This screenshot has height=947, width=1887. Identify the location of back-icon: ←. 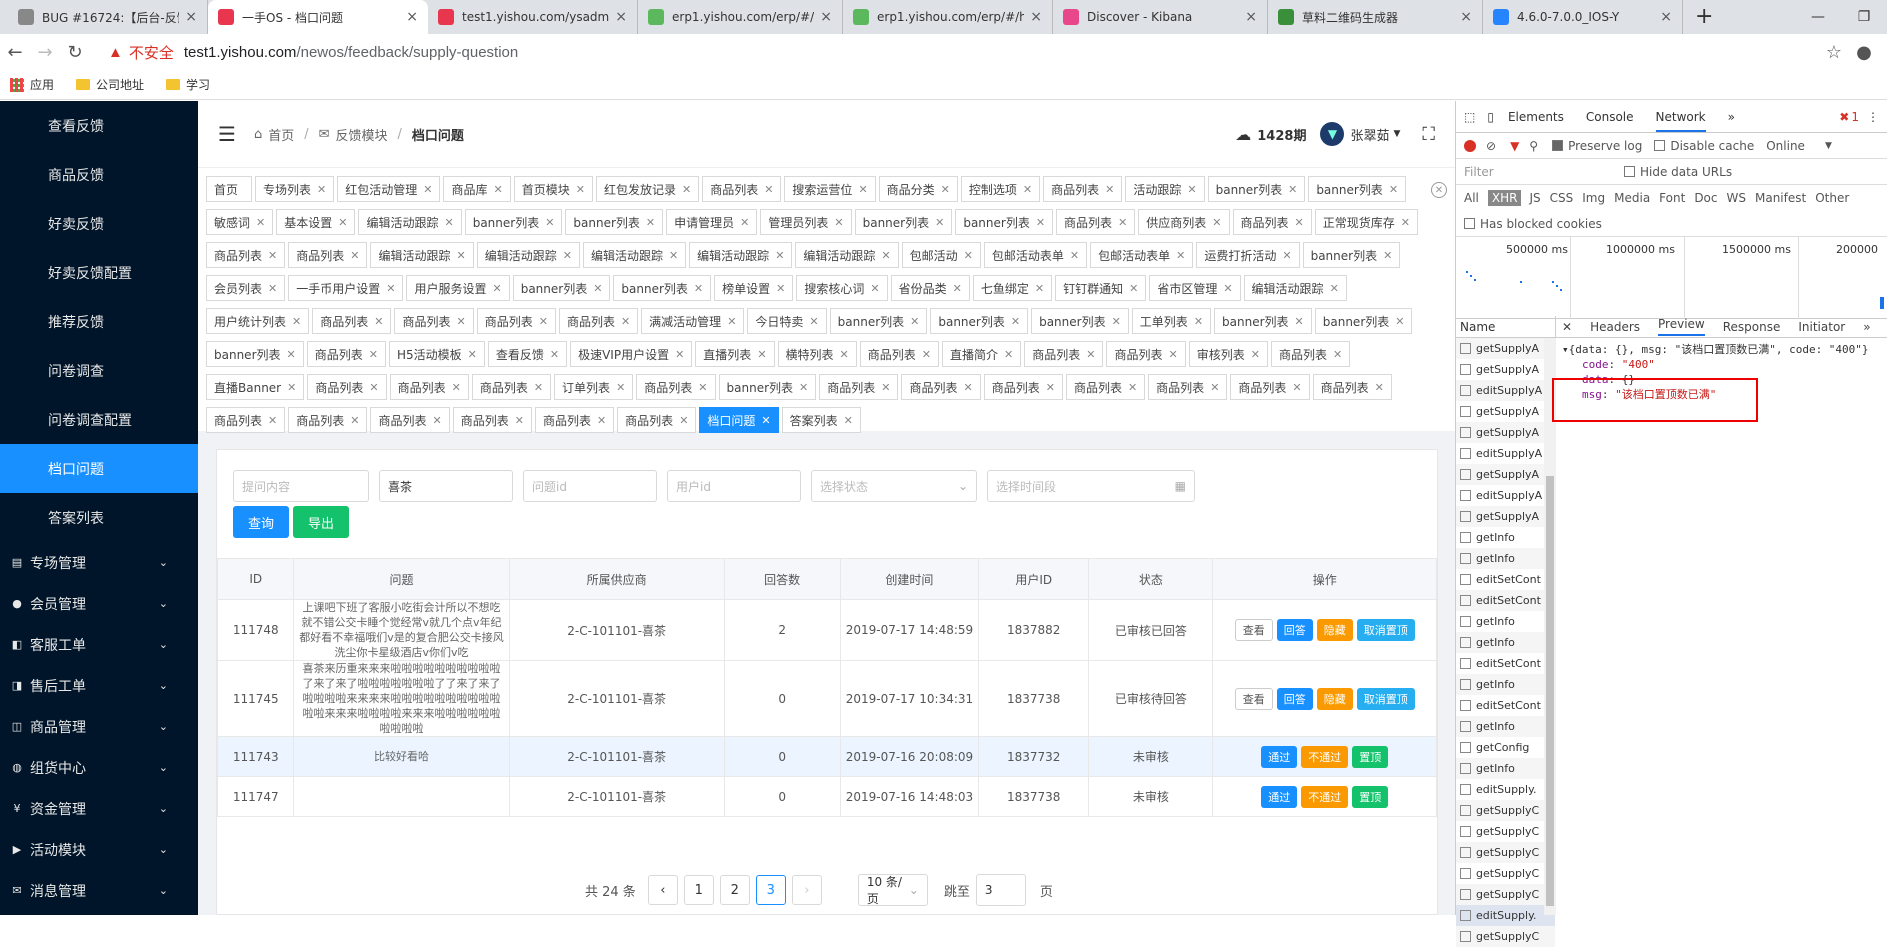
(15, 52).